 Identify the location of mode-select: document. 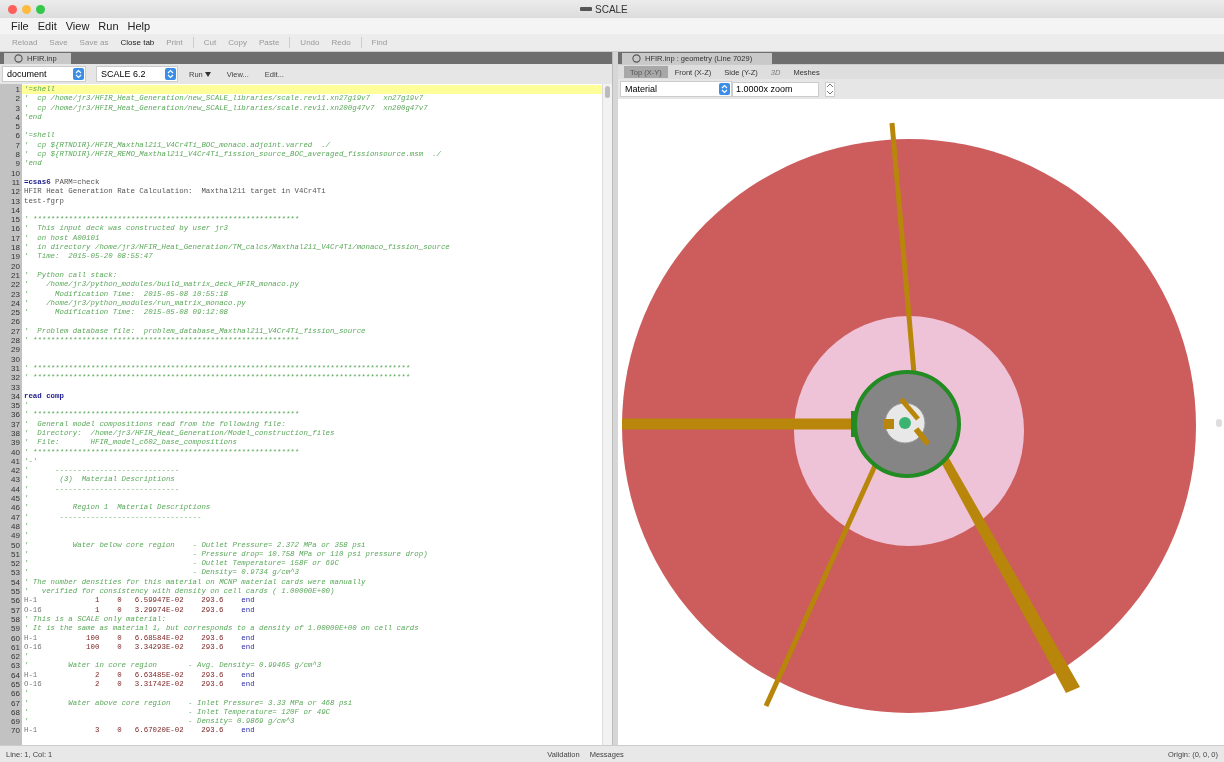
(44, 74).